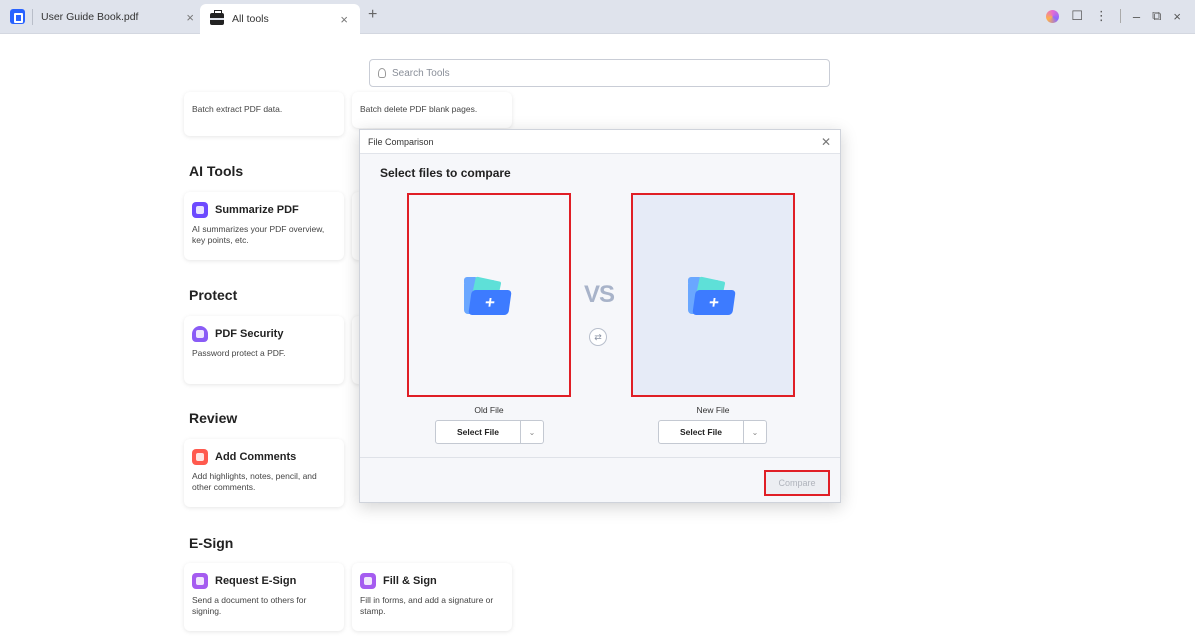 The width and height of the screenshot is (1195, 641). What do you see at coordinates (90, 17) in the screenshot?
I see `tab-label: User Guide Book.pdf` at bounding box center [90, 17].